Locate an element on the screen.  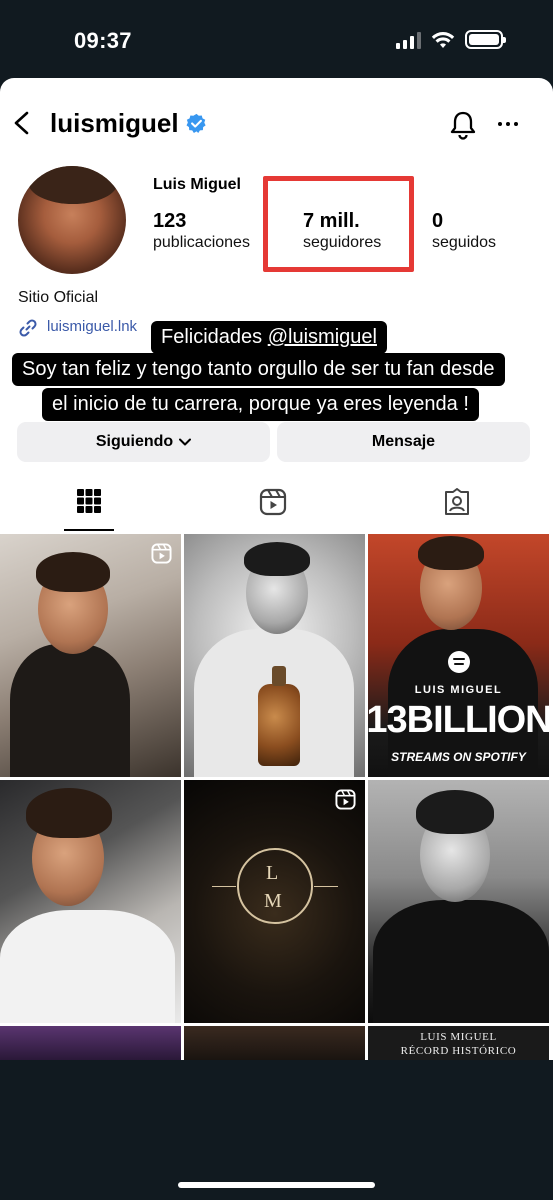
tab-reels is located at coordinates (273, 510).